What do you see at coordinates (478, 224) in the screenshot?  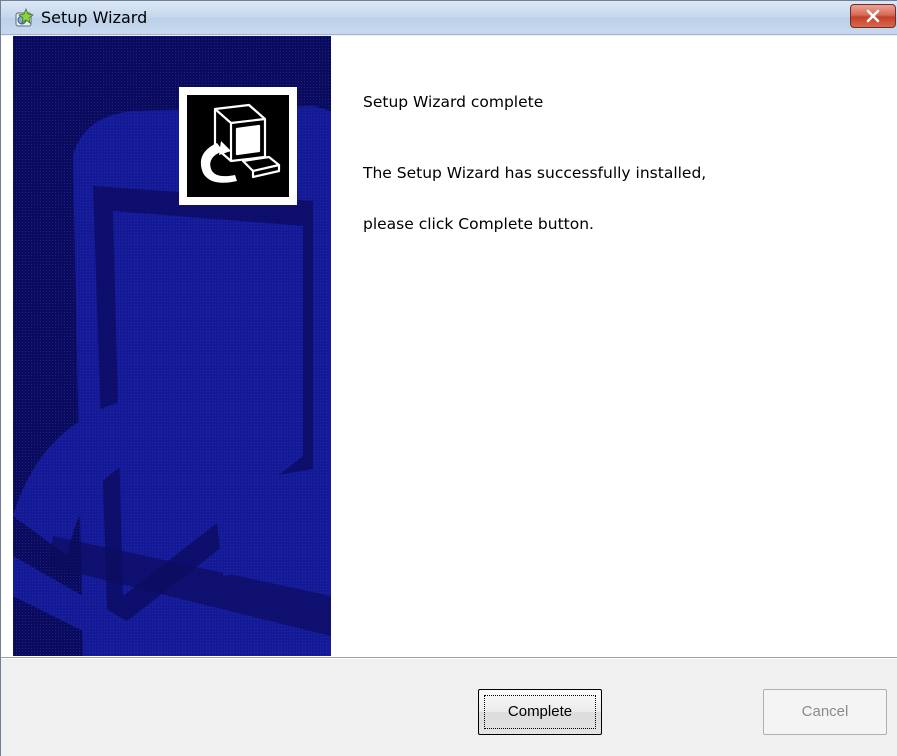 I see `completion-message-line2: please click Complete button.` at bounding box center [478, 224].